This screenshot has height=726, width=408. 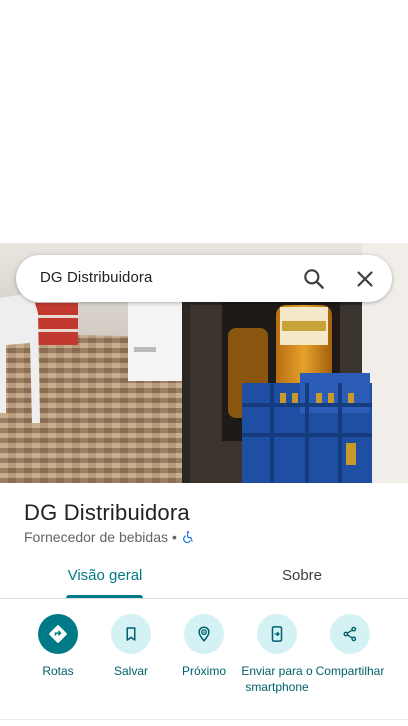 I want to click on nearby-button: Próximo, so click(x=204, y=646).